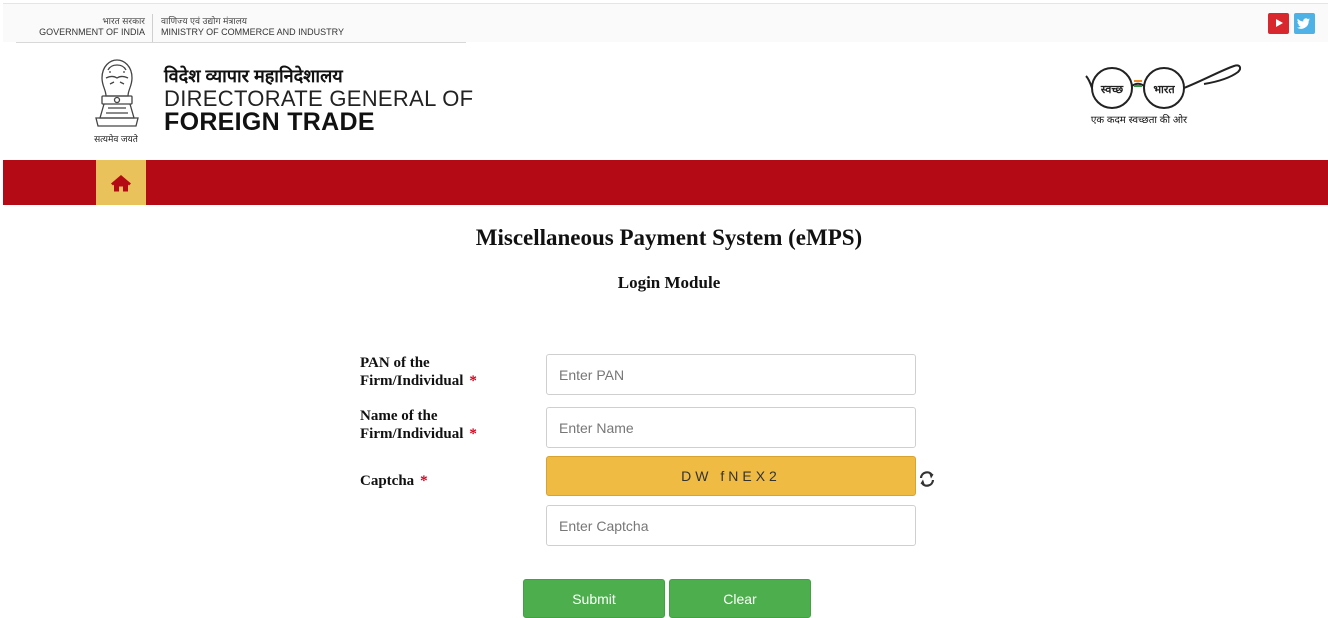  What do you see at coordinates (1164, 89) in the screenshot?
I see `bharat-word: भारत` at bounding box center [1164, 89].